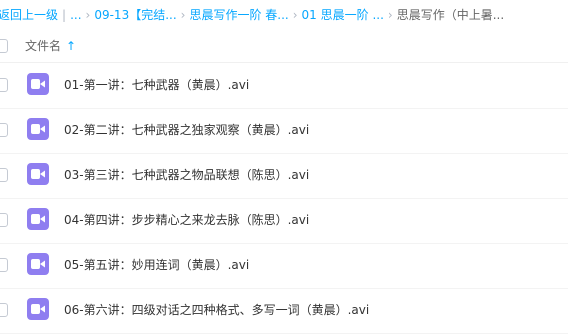 The image size is (568, 336). Describe the element at coordinates (29, 15) in the screenshot. I see `breadcrumb-back-link: 返回上一级` at that location.